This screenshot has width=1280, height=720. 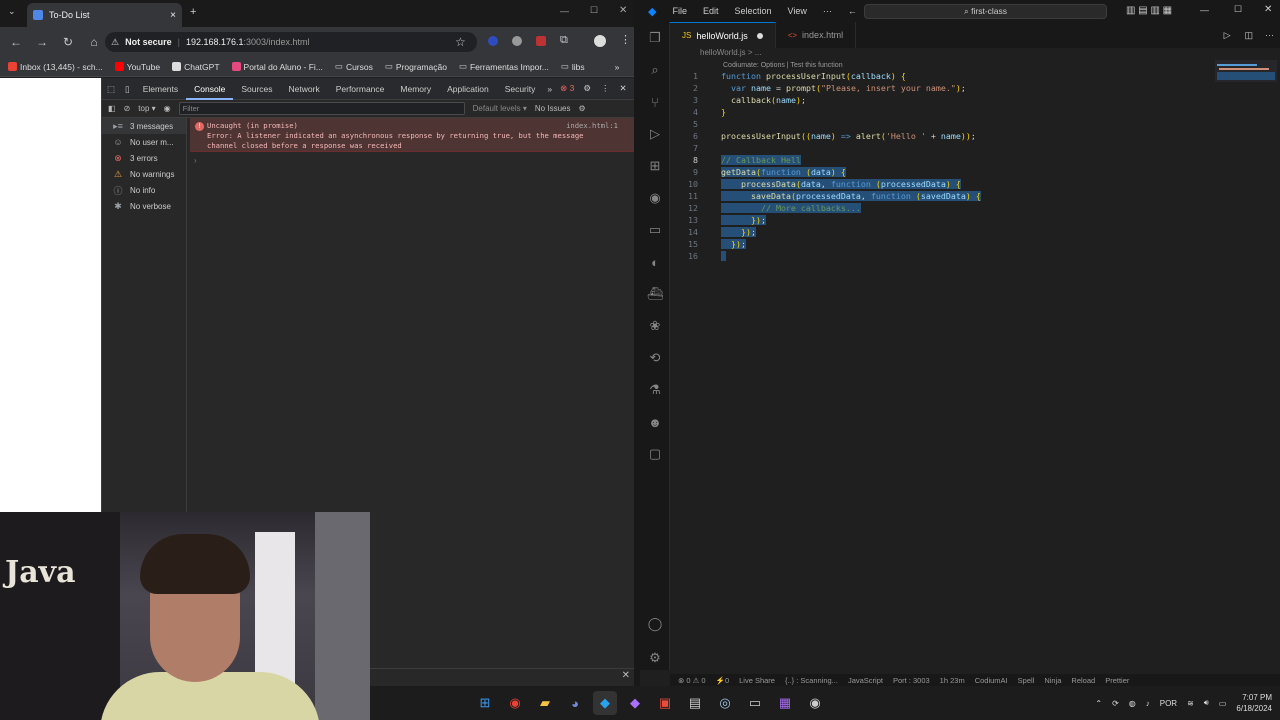 I want to click on profile-avatar, so click(x=600, y=41).